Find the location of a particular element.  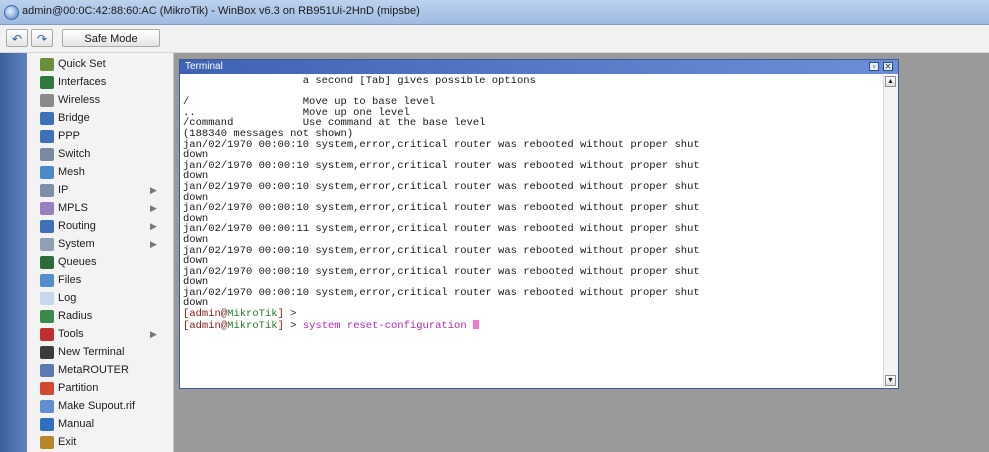

sidebar-item-ppp: PPP is located at coordinates (100, 136).